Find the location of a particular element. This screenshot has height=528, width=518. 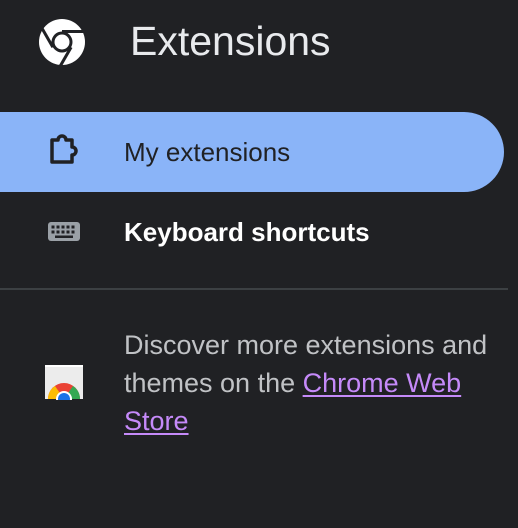

chrome-logo-icon is located at coordinates (62, 42).